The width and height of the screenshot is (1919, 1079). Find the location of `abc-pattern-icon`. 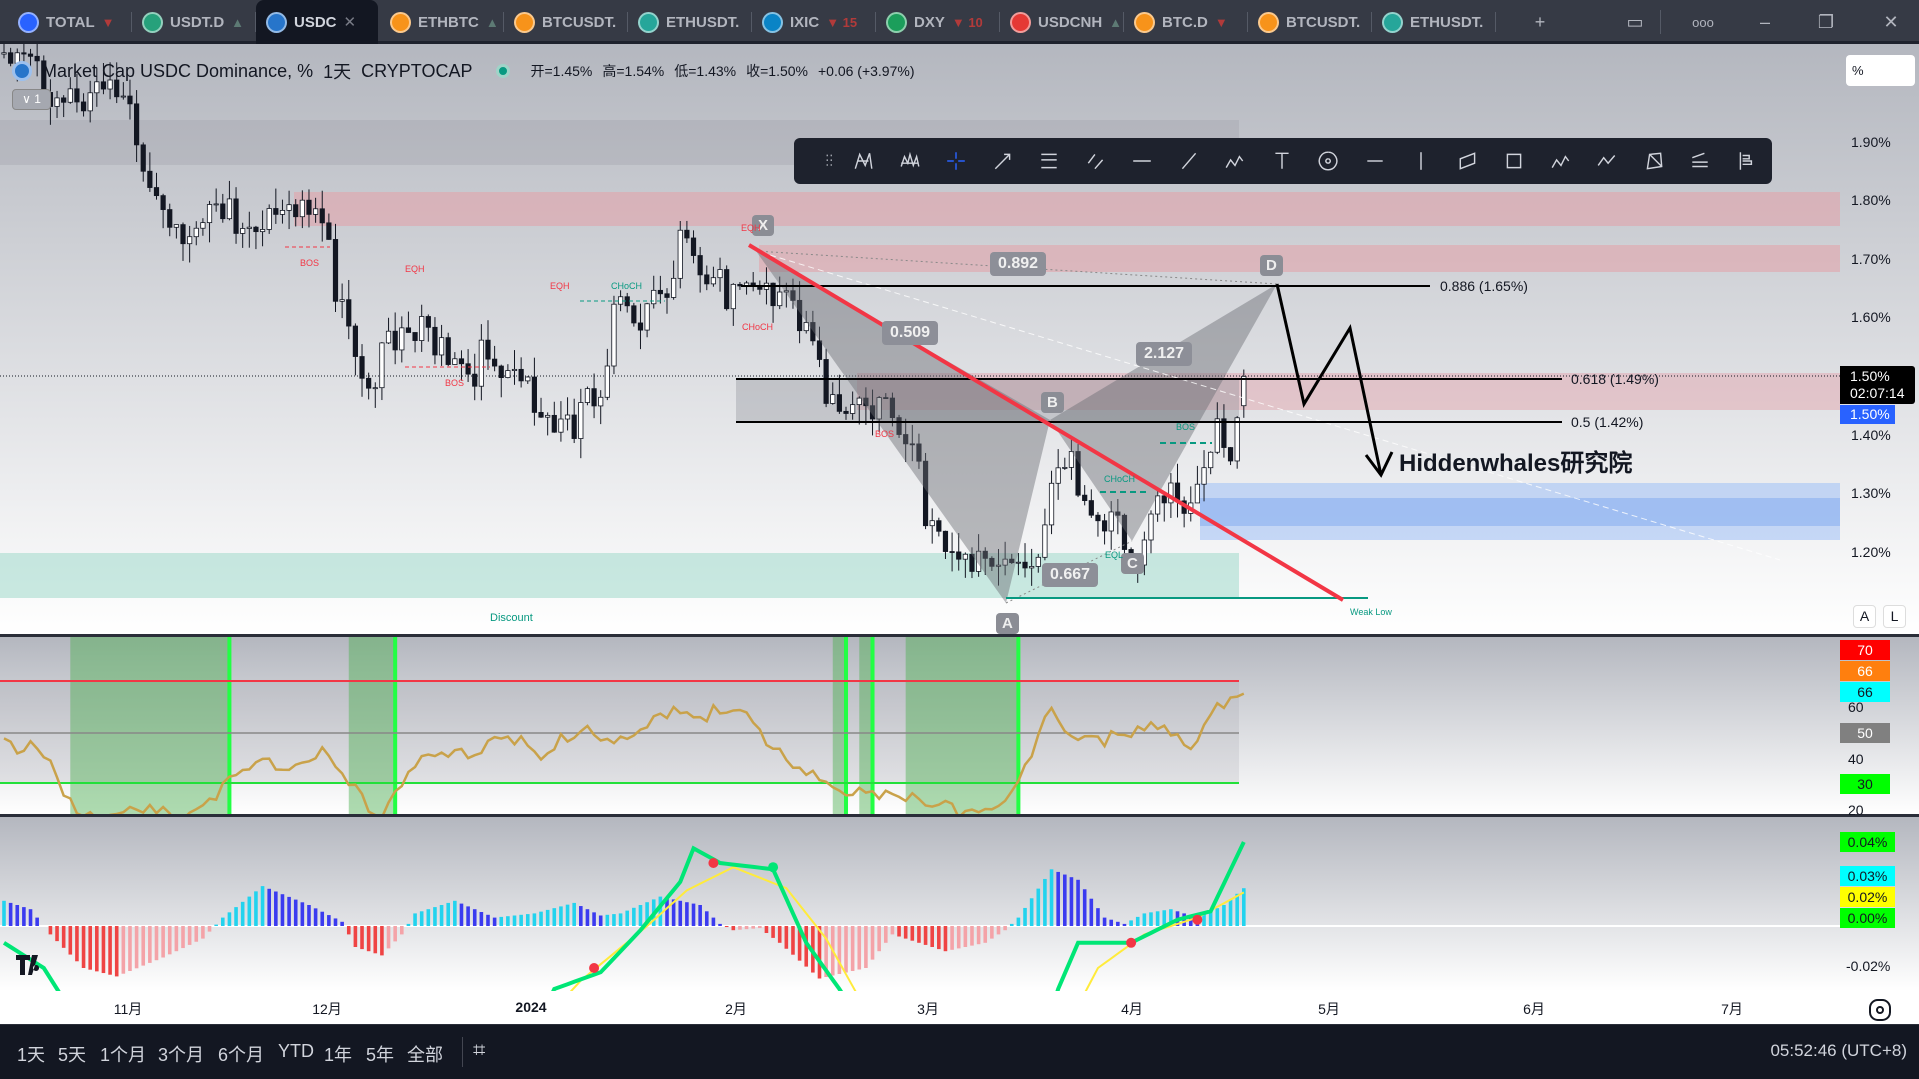

abc-pattern-icon is located at coordinates (1561, 161).